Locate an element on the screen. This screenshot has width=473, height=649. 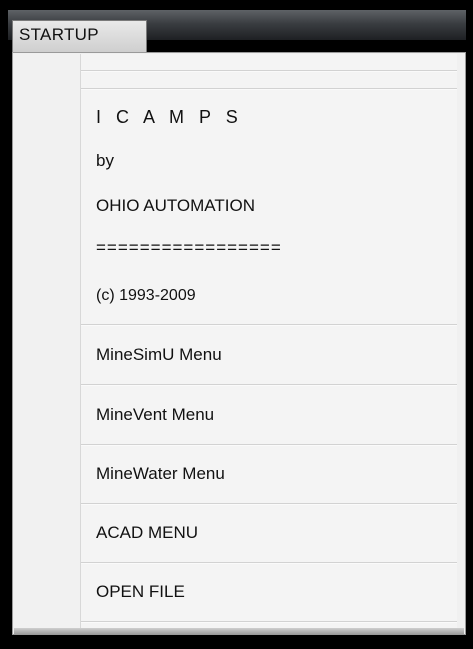
menu-item-minevent: MineVent Menu is located at coordinates (155, 415).